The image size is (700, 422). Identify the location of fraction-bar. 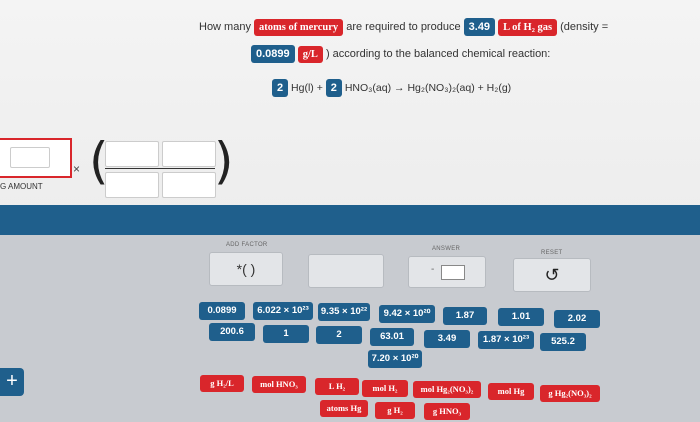
(160, 168).